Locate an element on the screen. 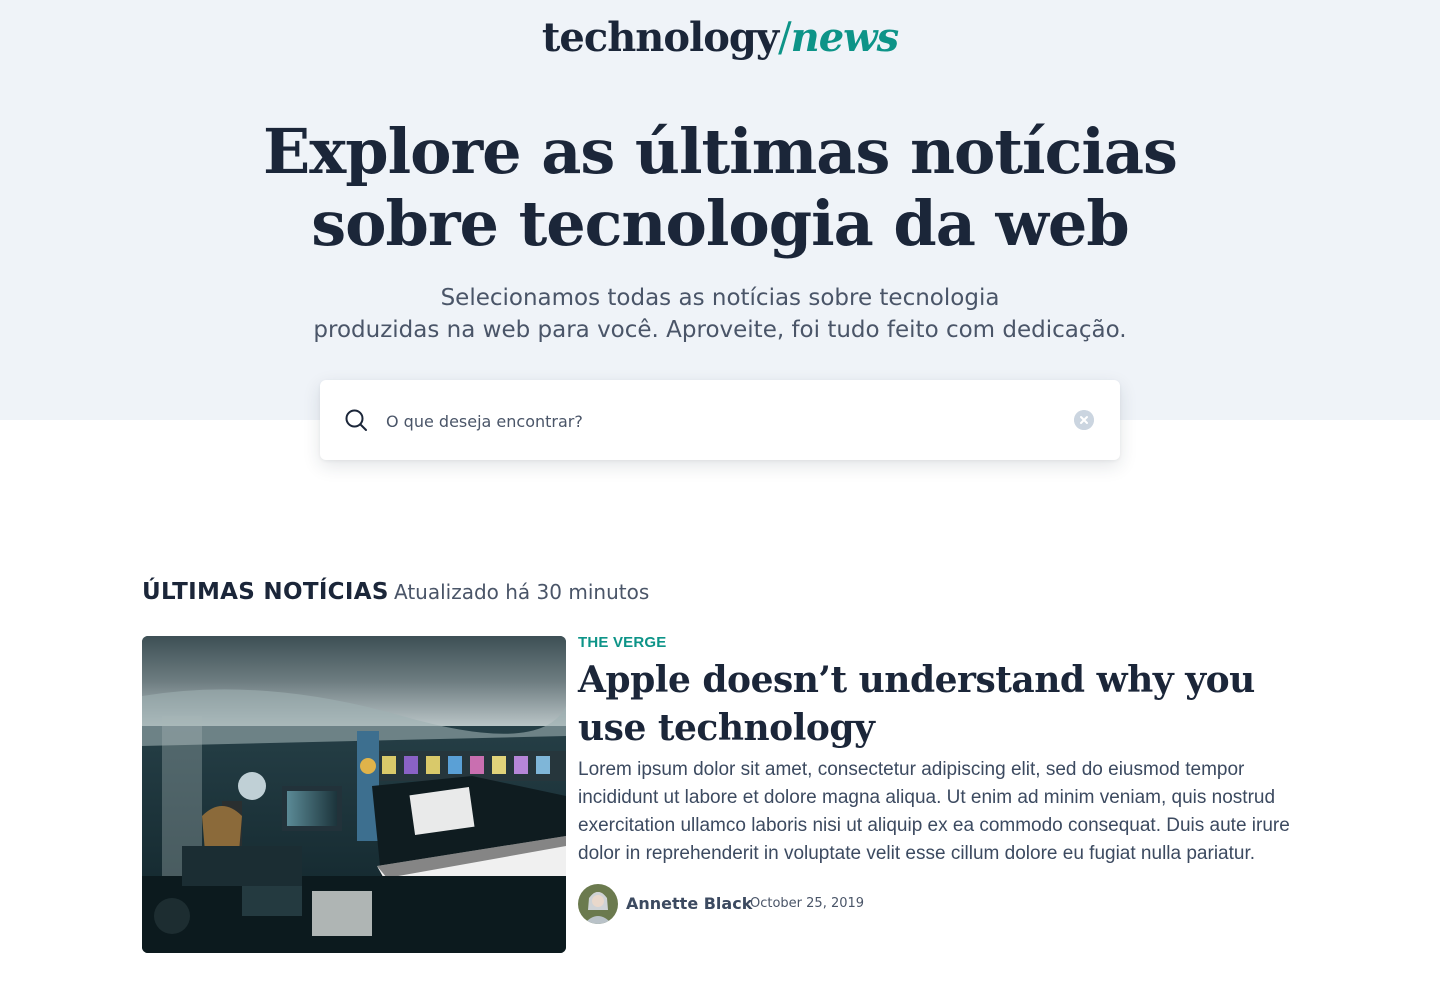 The width and height of the screenshot is (1440, 982). hero-headline-line2: sobre tecnologia da web is located at coordinates (720, 223).